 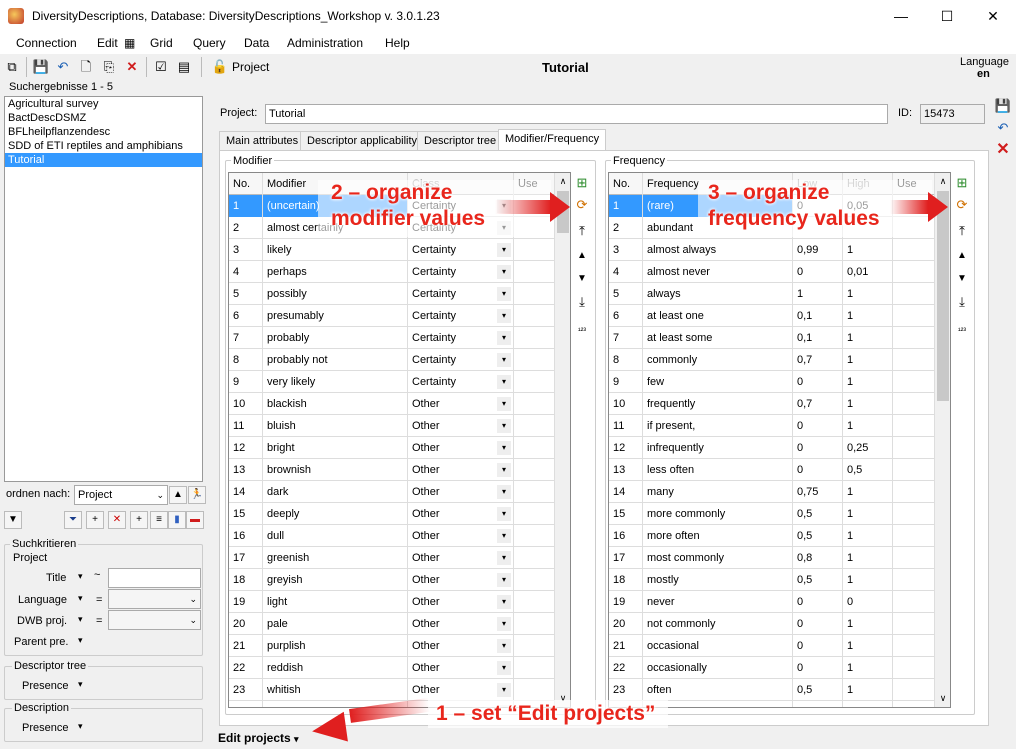 What do you see at coordinates (718, 602) in the screenshot?
I see `table-cell: never` at bounding box center [718, 602].